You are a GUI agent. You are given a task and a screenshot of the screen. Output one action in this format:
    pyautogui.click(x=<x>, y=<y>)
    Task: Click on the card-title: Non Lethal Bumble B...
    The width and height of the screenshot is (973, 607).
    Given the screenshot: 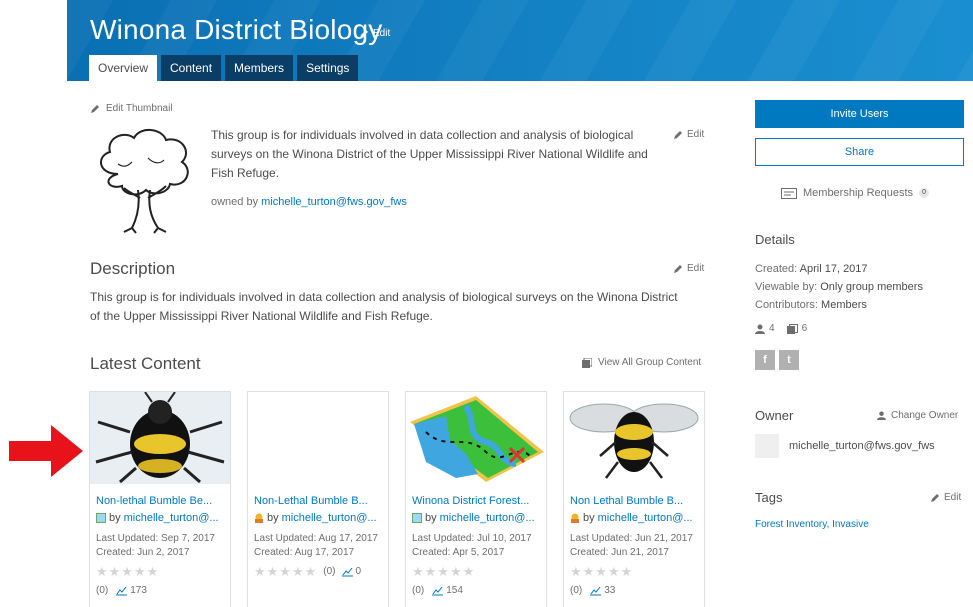 What is the action you would take?
    pyautogui.click(x=626, y=501)
    